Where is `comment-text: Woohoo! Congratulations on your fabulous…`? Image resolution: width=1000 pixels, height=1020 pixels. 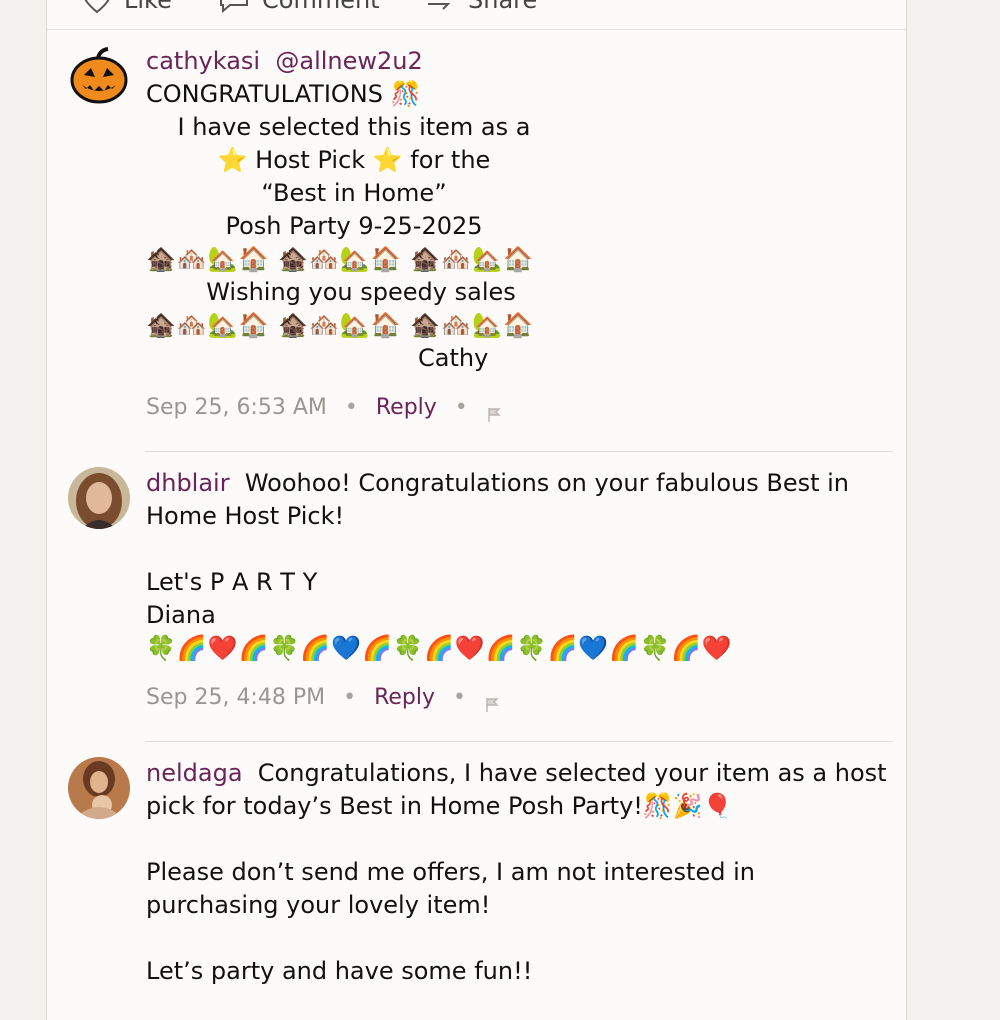
comment-text: Woohoo! Congratulations on your fabulous… is located at coordinates (547, 483).